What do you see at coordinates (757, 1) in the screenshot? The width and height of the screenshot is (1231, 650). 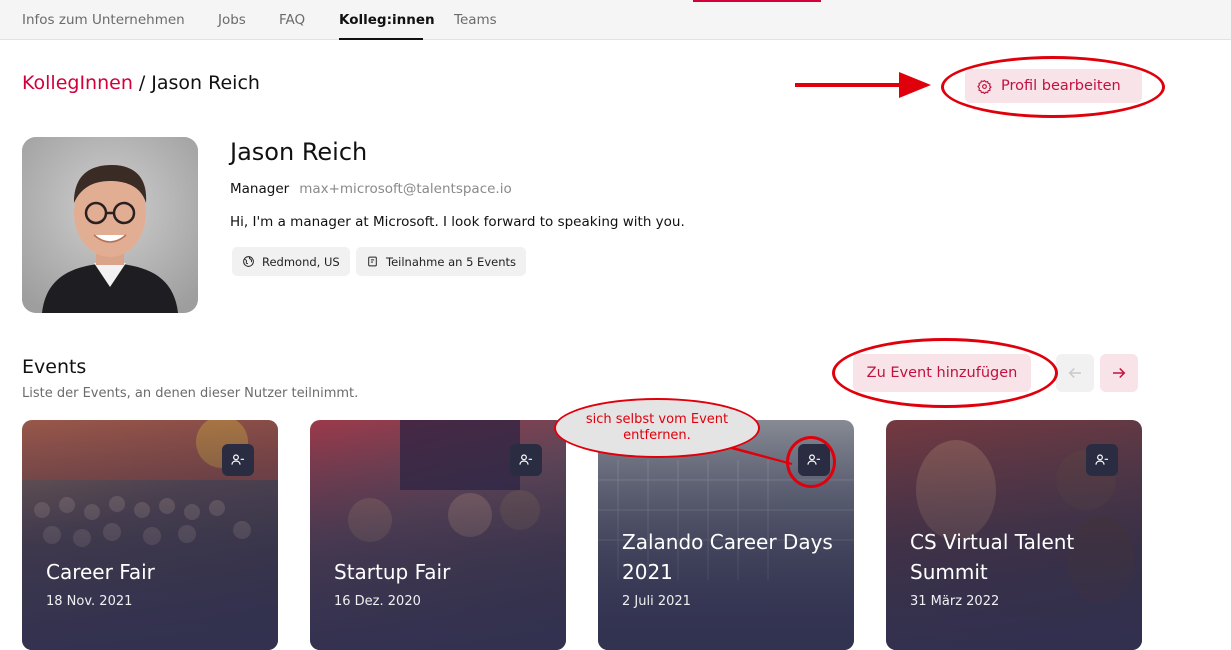 I see `top-accent-line` at bounding box center [757, 1].